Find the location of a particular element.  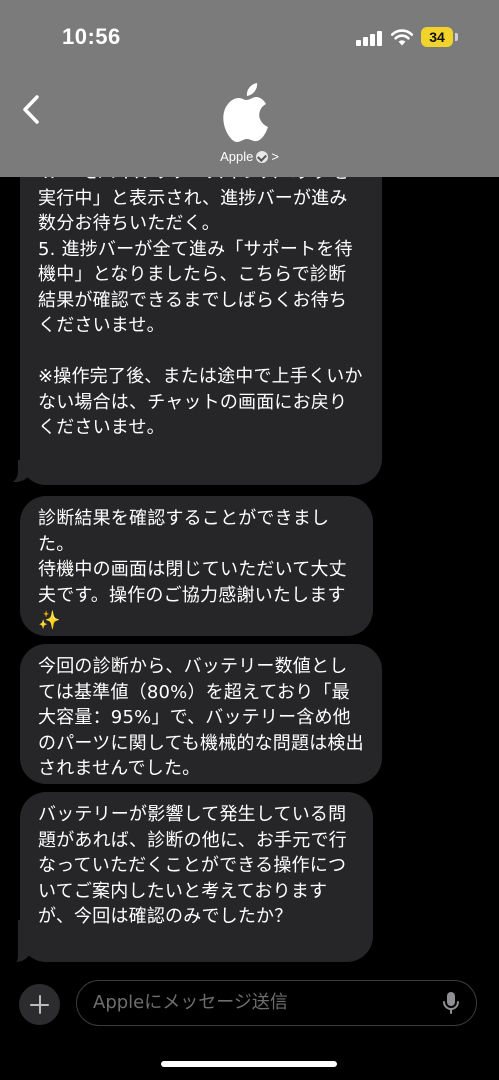

contact-name: Apple is located at coordinates (237, 156).